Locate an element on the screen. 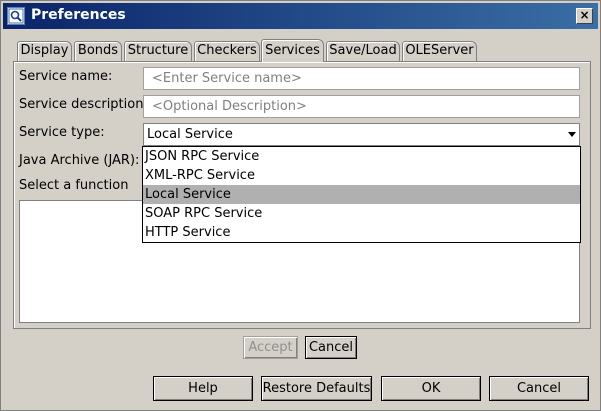 The width and height of the screenshot is (601, 411). option-soap-rpc: SOAP RPC Service is located at coordinates (361, 213).